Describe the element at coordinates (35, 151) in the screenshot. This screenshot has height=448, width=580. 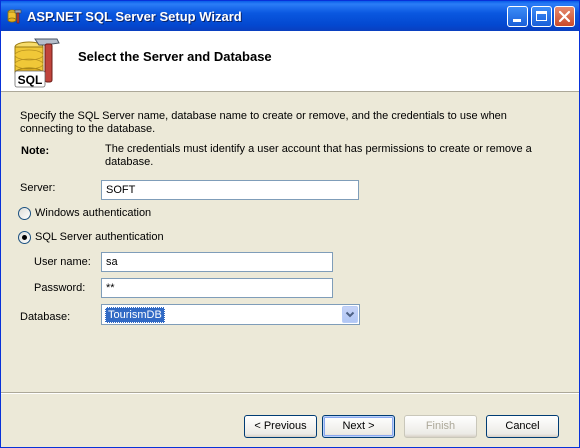
I see `note-label: Note:` at that location.